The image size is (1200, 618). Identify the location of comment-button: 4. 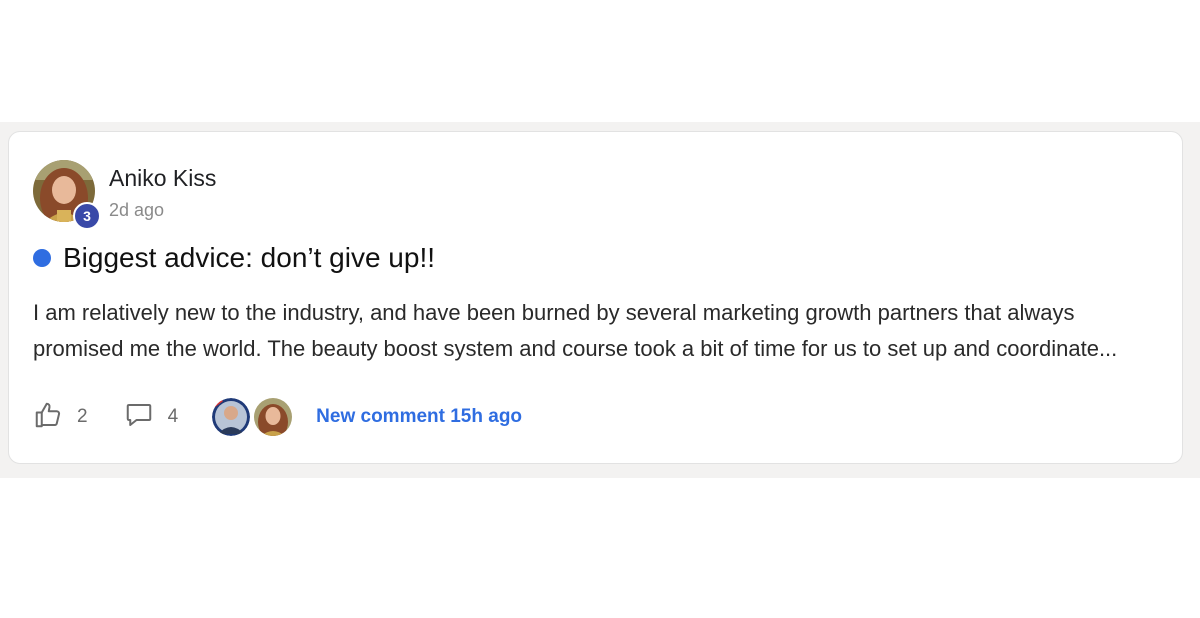
(151, 417).